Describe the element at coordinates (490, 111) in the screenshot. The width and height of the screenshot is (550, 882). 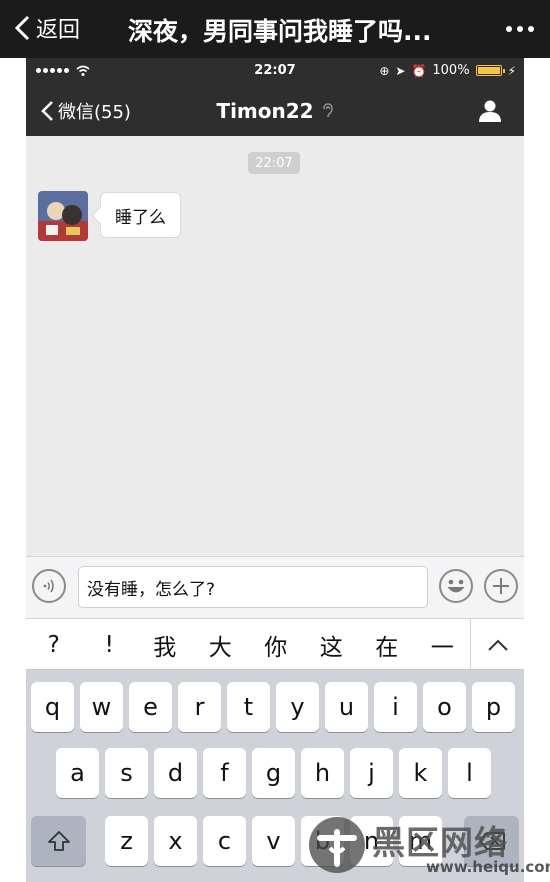
I see `contact-profile-icon` at that location.